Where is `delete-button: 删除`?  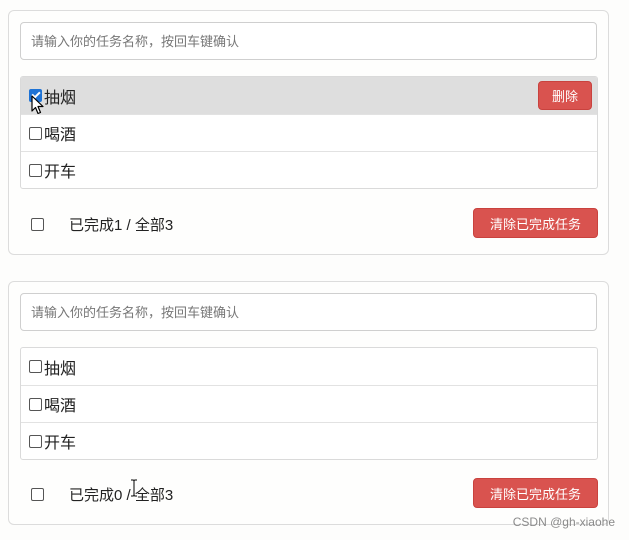
delete-button: 删除 is located at coordinates (565, 95).